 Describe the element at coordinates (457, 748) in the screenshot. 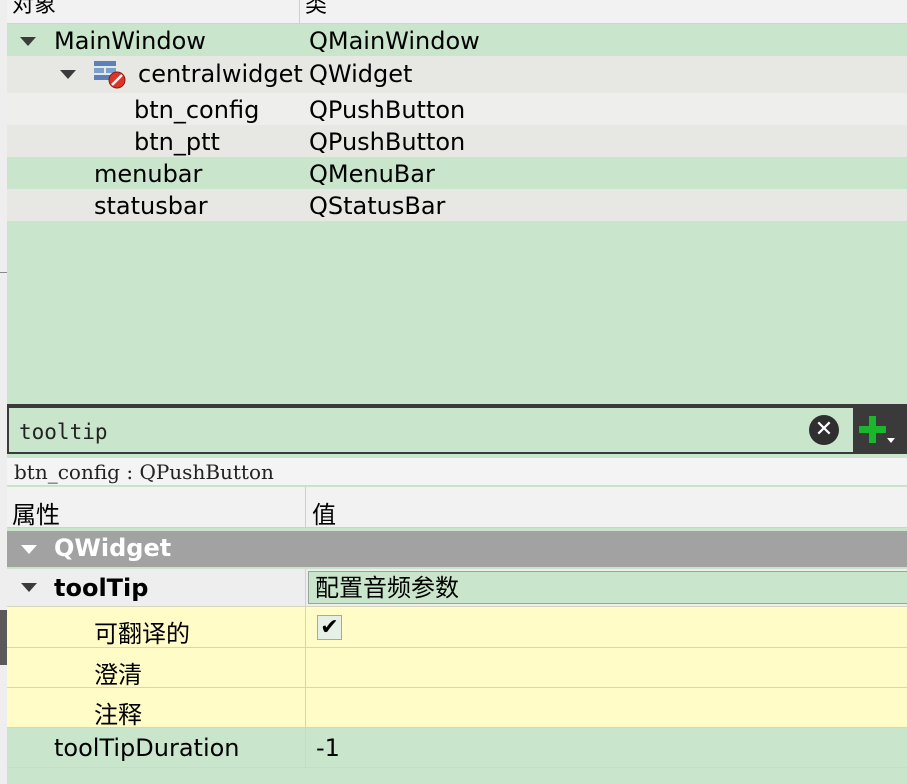

I see `property-row-tooltip-duration: toolTipDuration -1` at that location.